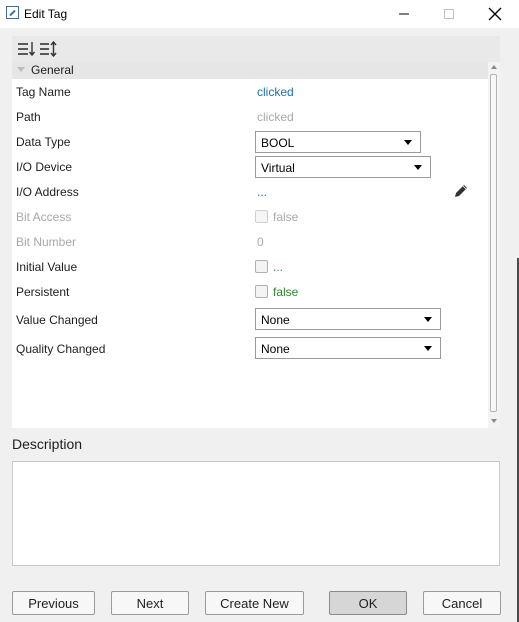 The width and height of the screenshot is (519, 622). I want to click on cancel-button: Cancel, so click(462, 603).